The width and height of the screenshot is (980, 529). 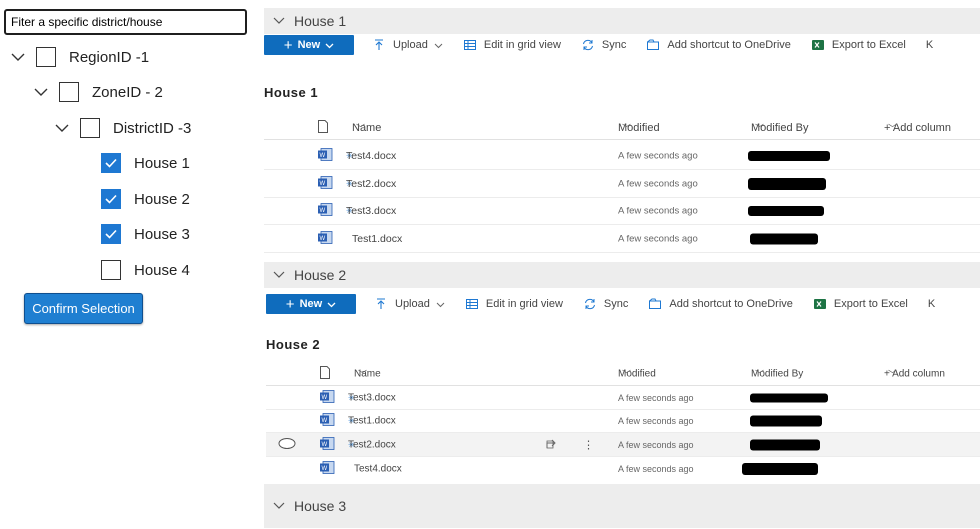 I want to click on table-row: W Test4.docx A few seconds ago, so click(x=623, y=469).